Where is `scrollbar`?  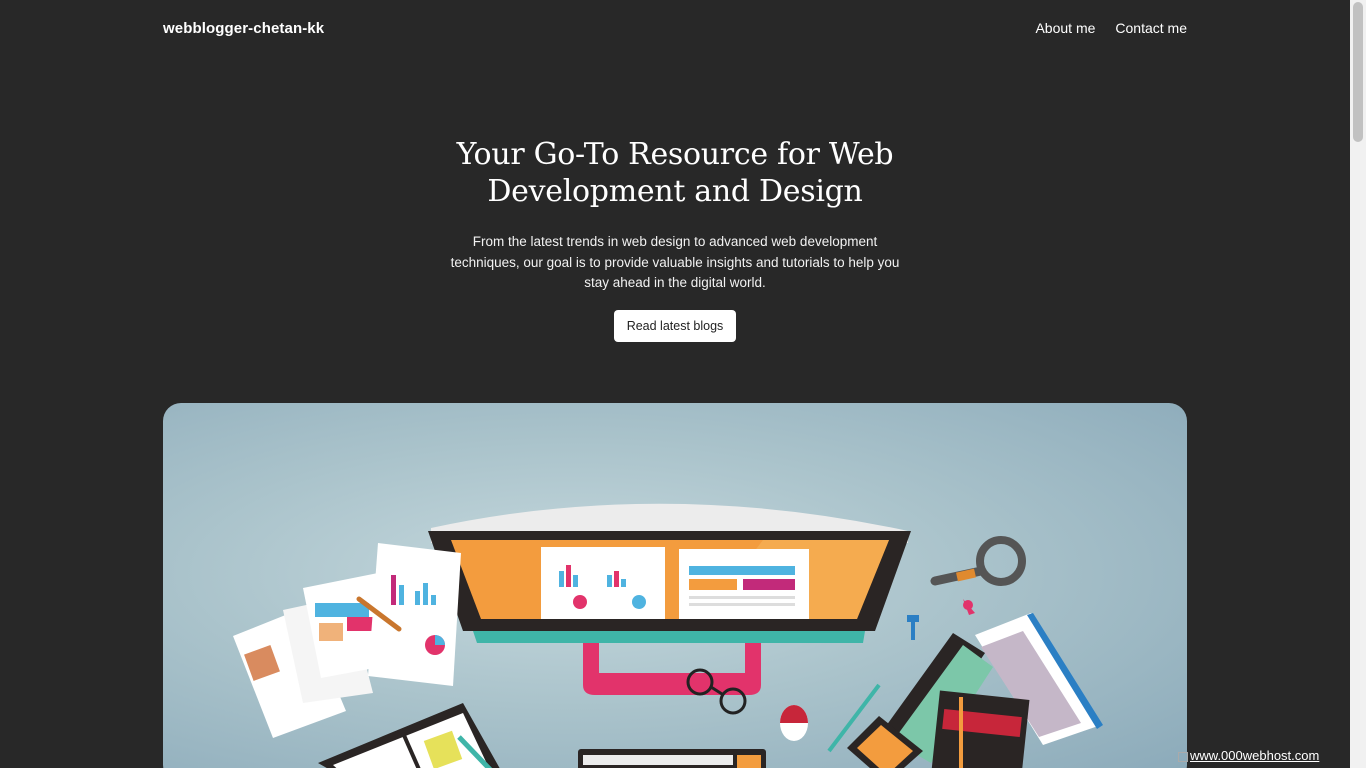
scrollbar is located at coordinates (1358, 384).